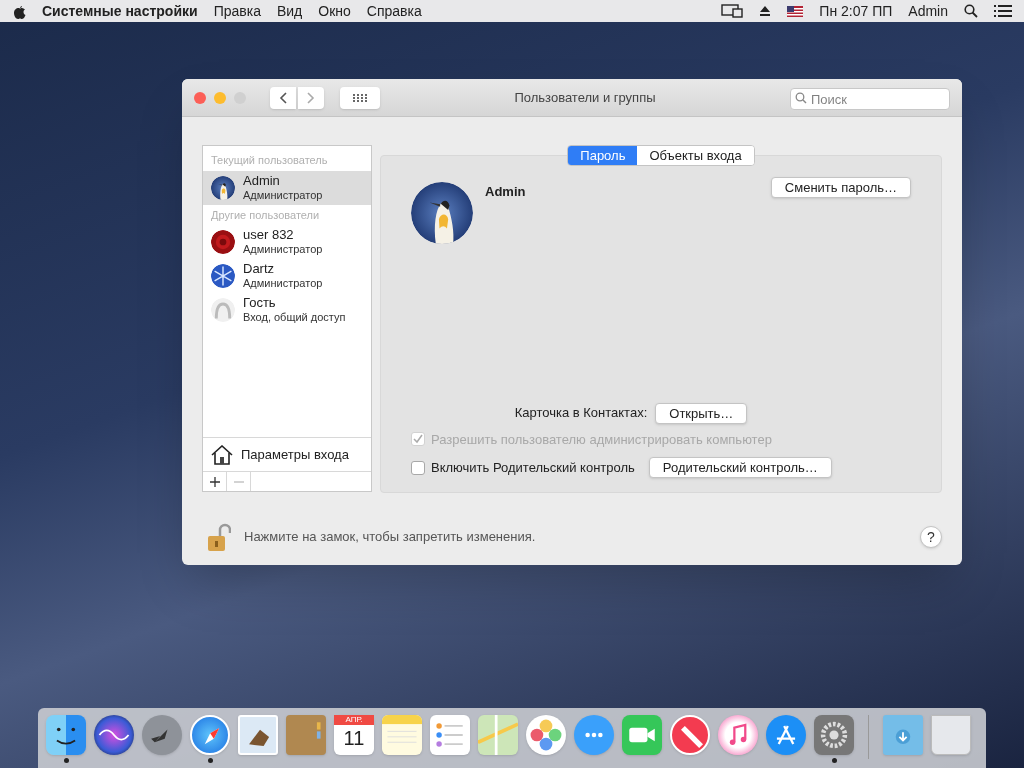  What do you see at coordinates (603, 155) in the screenshot?
I see `tab: Пароль` at bounding box center [603, 155].